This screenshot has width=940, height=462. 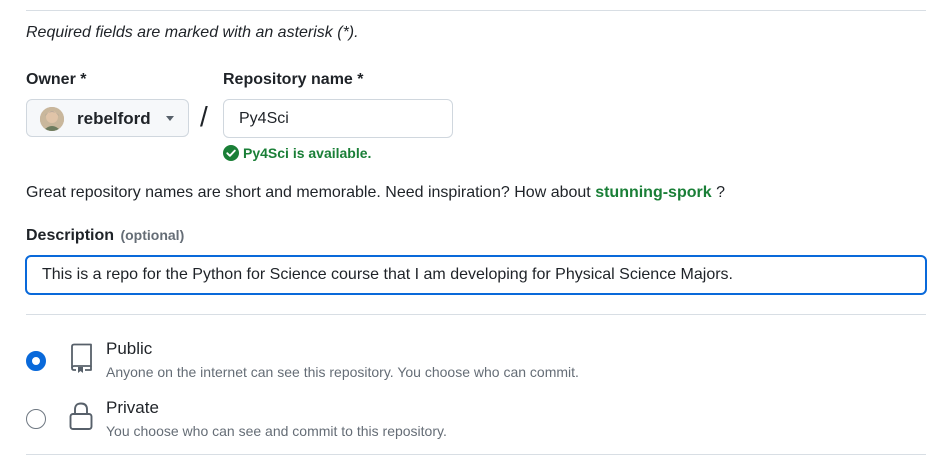 I want to click on visibility-private-radio, so click(x=36, y=419).